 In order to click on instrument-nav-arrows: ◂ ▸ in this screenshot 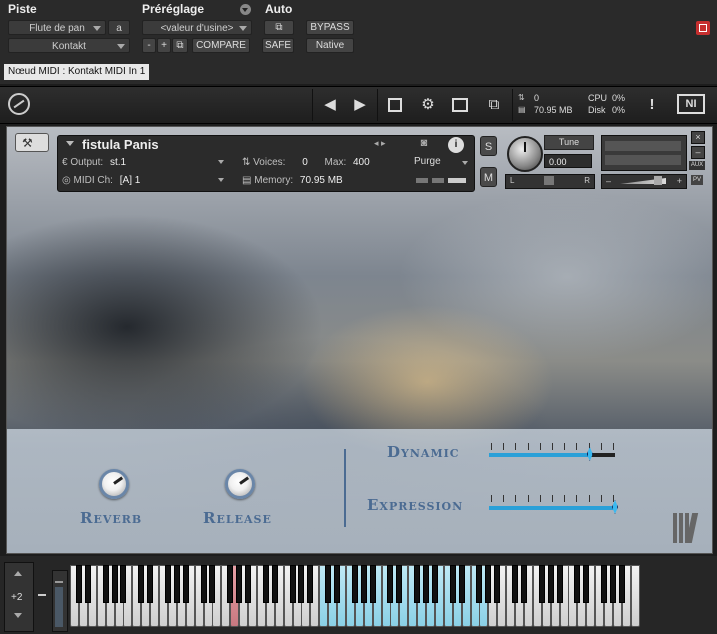, I will do `click(380, 143)`.